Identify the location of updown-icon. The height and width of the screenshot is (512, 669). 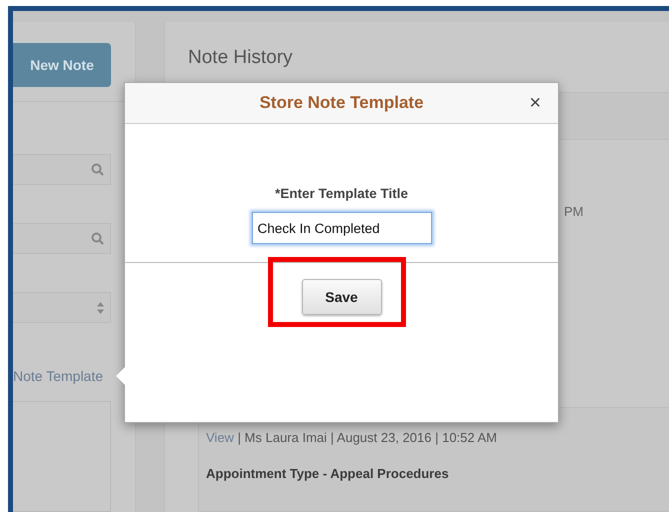
(100, 308).